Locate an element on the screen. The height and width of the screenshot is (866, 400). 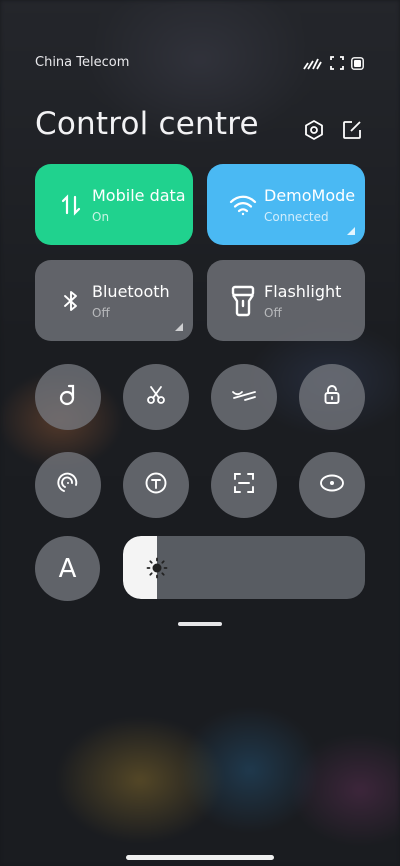
rotation-lock-toggle is located at coordinates (332, 397).